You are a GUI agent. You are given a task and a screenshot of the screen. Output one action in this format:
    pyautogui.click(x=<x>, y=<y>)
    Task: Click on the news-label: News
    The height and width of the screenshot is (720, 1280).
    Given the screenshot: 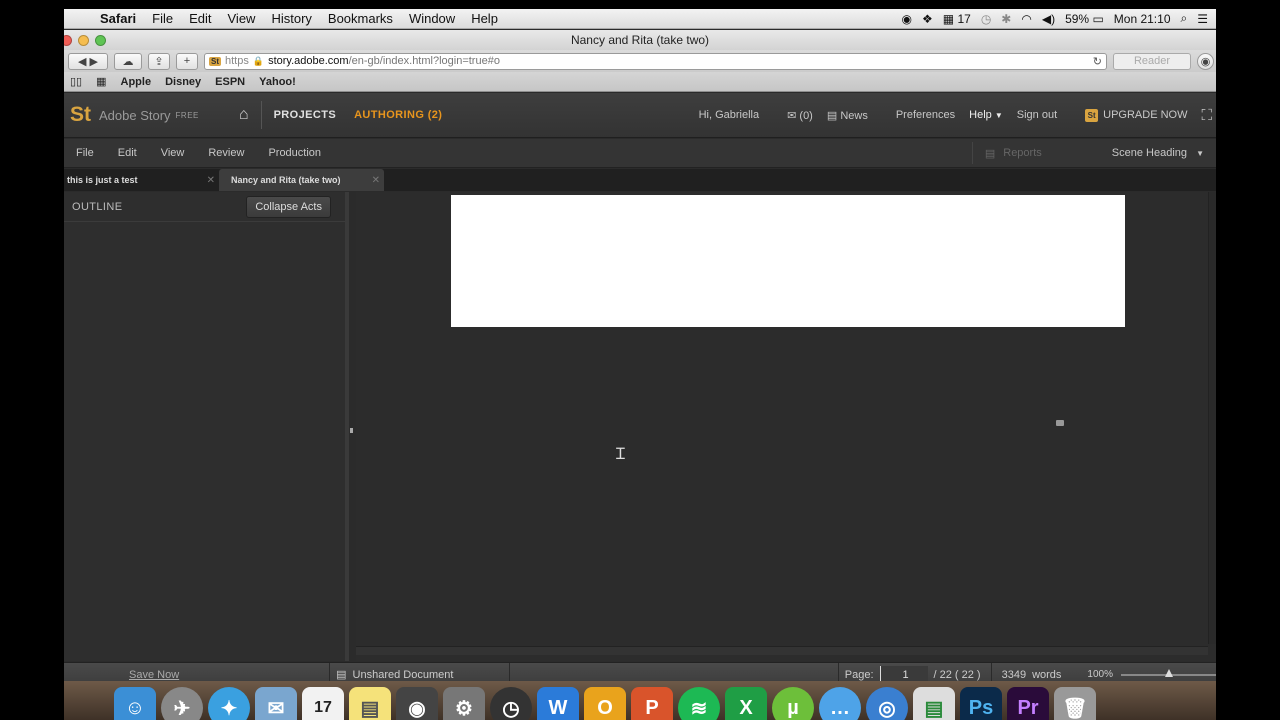 What is the action you would take?
    pyautogui.click(x=854, y=115)
    